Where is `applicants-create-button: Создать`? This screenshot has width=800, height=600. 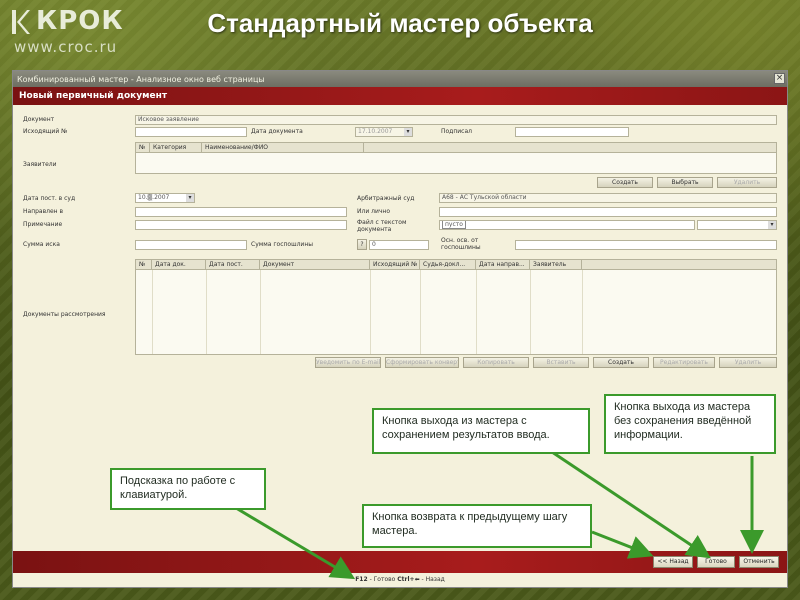
applicants-create-button: Создать is located at coordinates (625, 182).